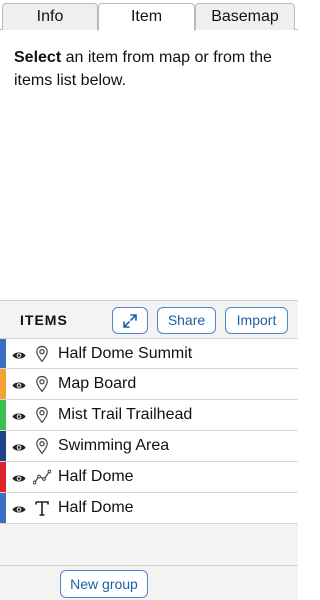  Describe the element at coordinates (149, 384) in the screenshot. I see `list-item: Map Board` at that location.